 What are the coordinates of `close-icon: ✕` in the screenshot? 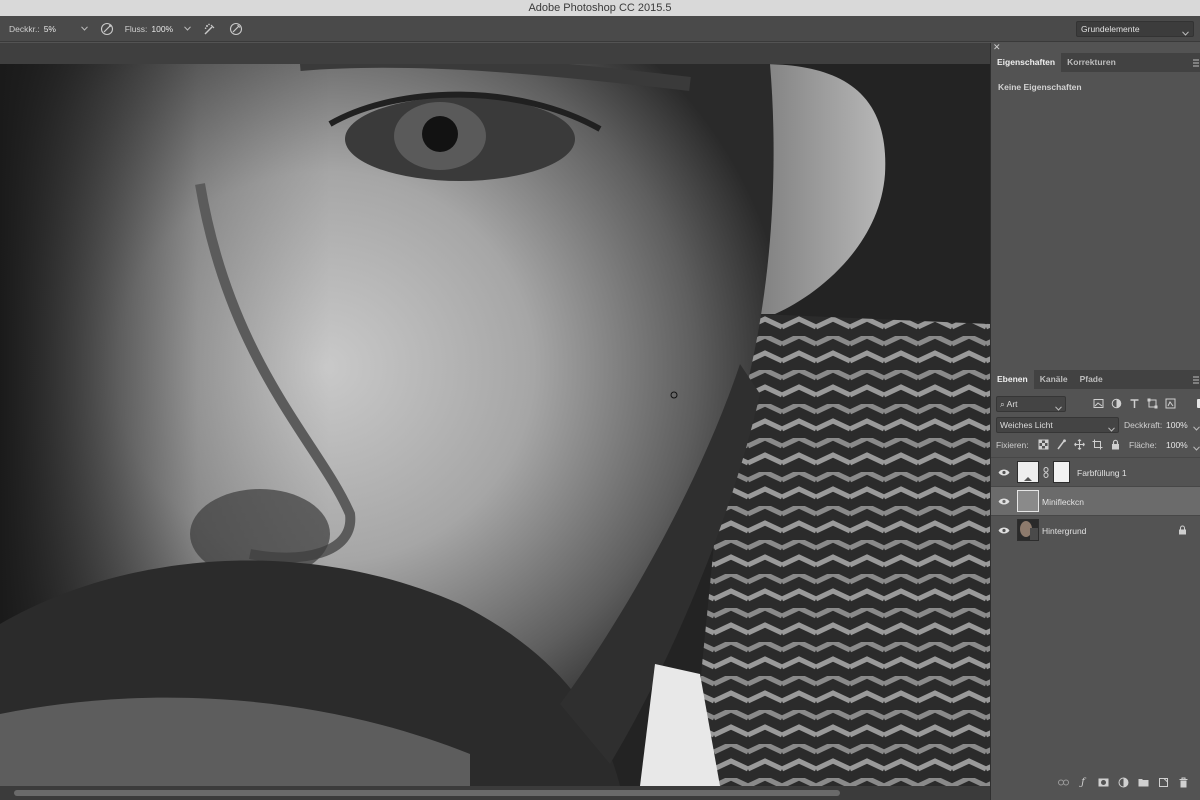 It's located at (997, 47).